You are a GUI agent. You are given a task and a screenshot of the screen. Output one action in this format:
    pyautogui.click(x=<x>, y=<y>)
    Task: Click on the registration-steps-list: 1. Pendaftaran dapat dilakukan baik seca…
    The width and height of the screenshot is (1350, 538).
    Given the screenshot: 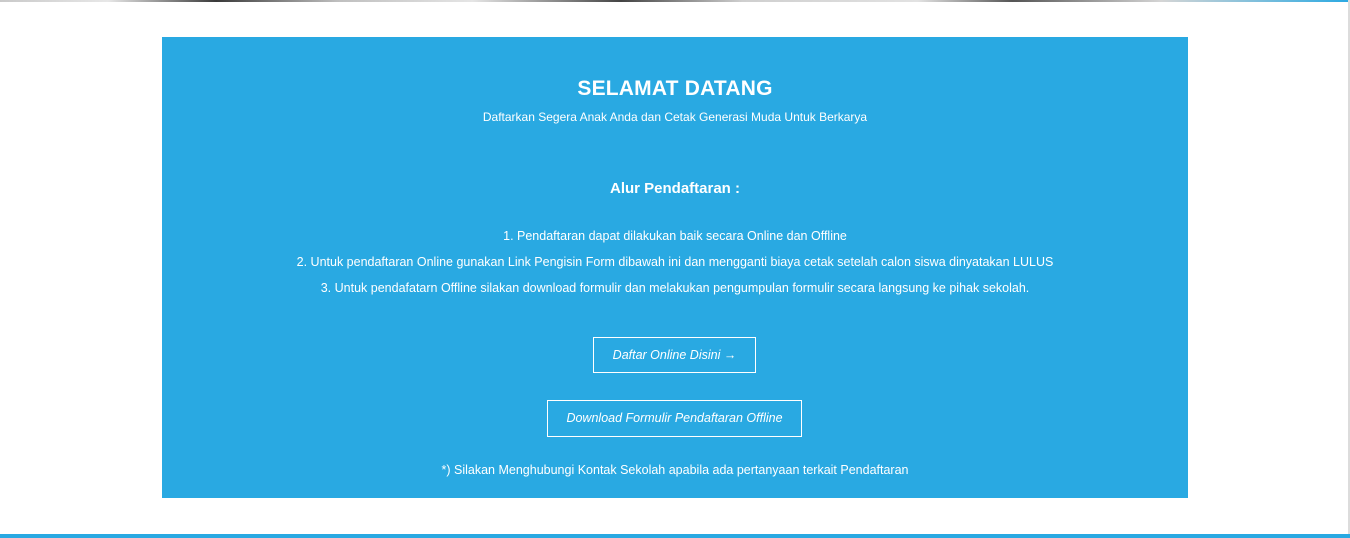 What is the action you would take?
    pyautogui.click(x=675, y=262)
    